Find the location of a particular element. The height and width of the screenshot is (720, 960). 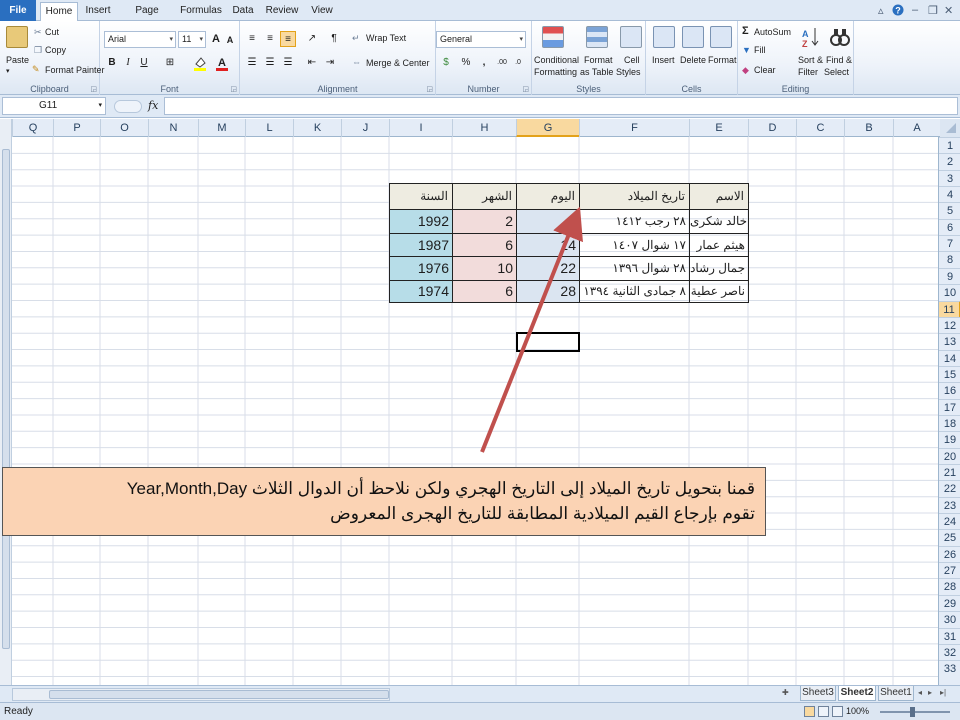

fill-button: Fill is located at coordinates (760, 50).